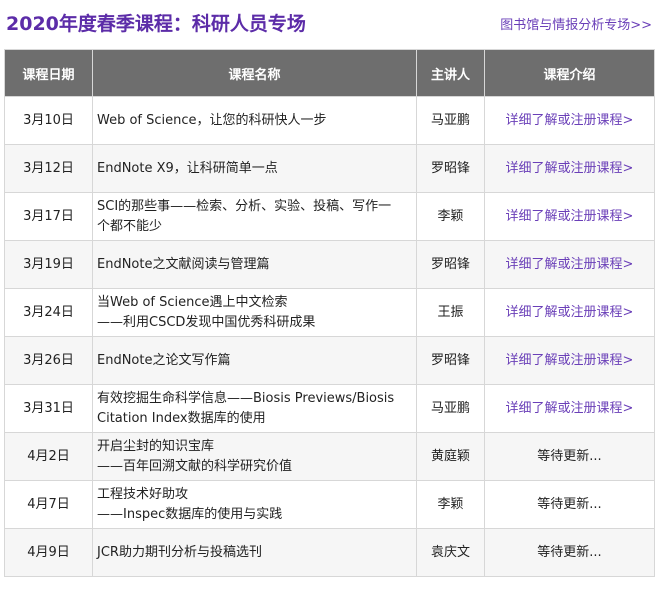  I want to click on course-name: SCI的那些事——检索、分析、实验、投稿、写作一 个都不能少, so click(254, 216).